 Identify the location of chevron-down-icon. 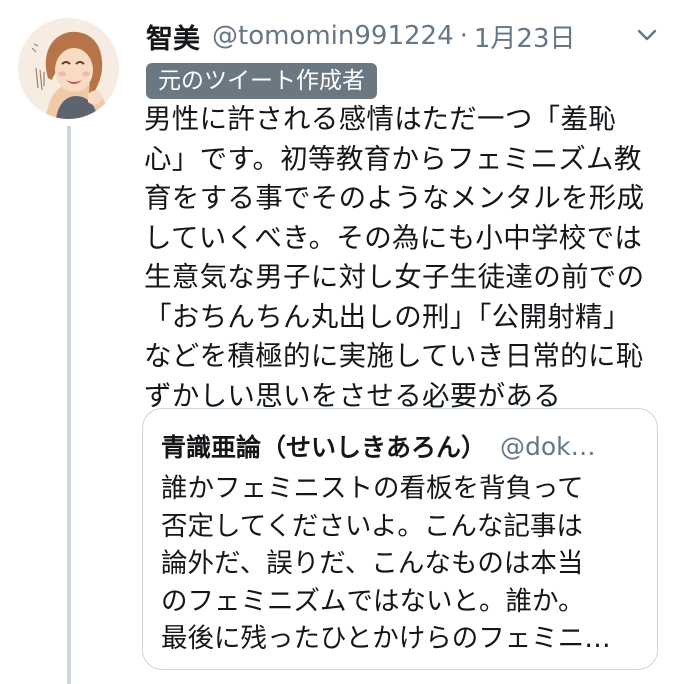
(647, 35).